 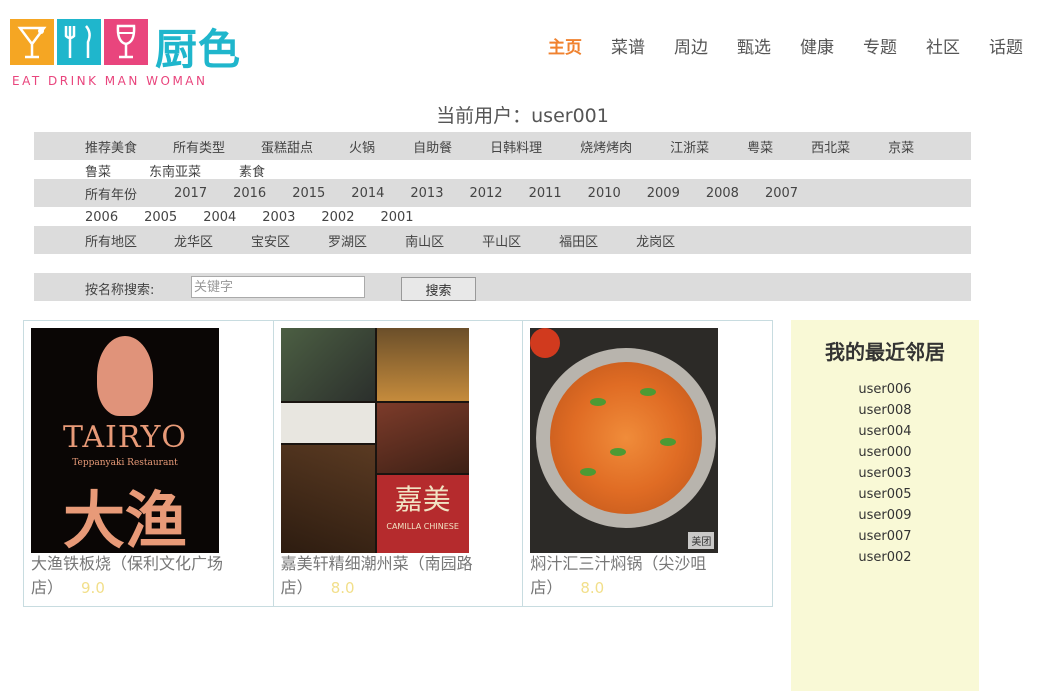 What do you see at coordinates (901, 146) in the screenshot?
I see `filter-option: 京菜` at bounding box center [901, 146].